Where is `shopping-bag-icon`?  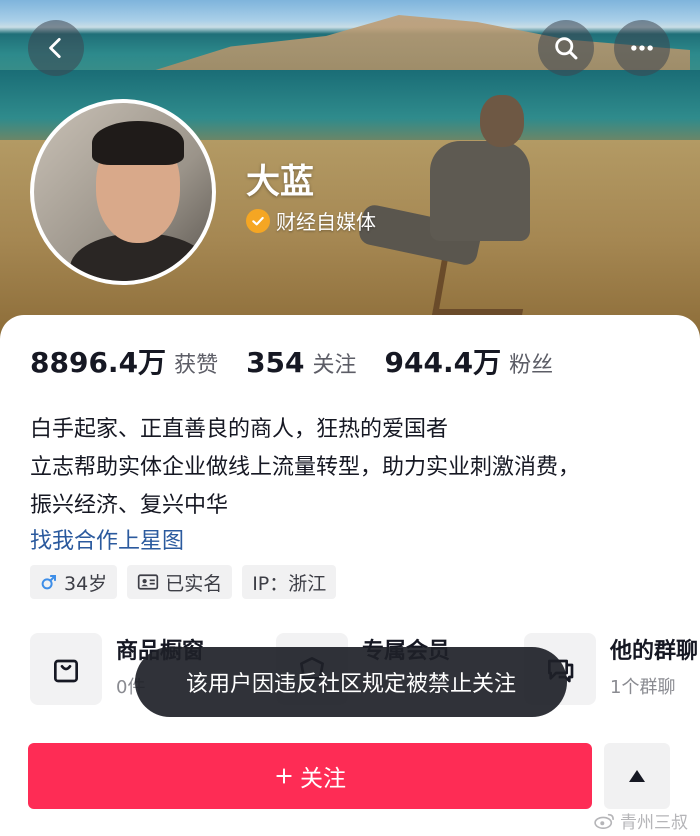 shopping-bag-icon is located at coordinates (66, 671).